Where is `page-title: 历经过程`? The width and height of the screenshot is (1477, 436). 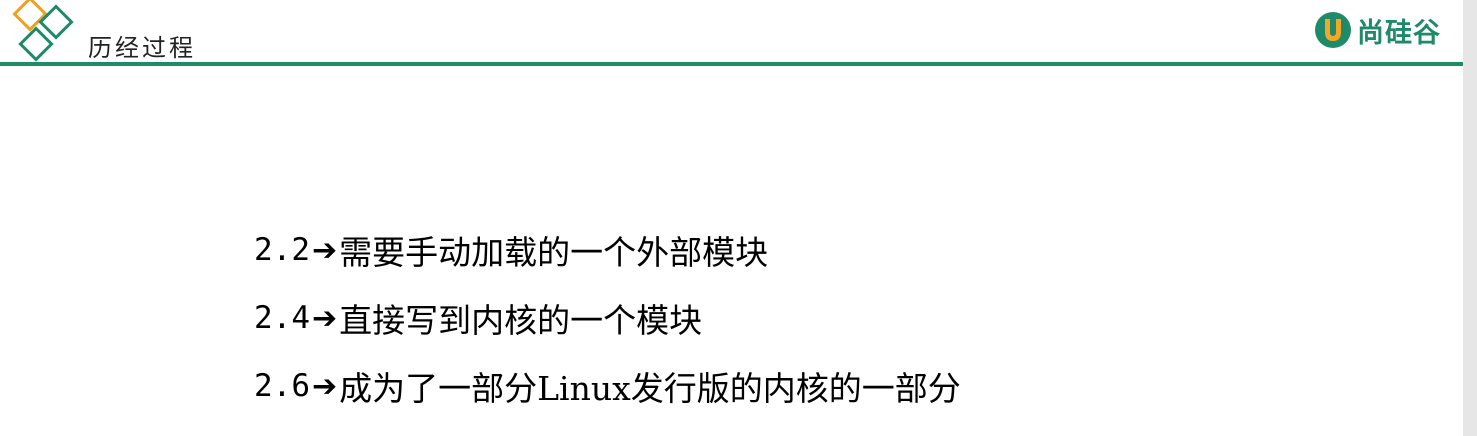
page-title: 历经过程 is located at coordinates (142, 48).